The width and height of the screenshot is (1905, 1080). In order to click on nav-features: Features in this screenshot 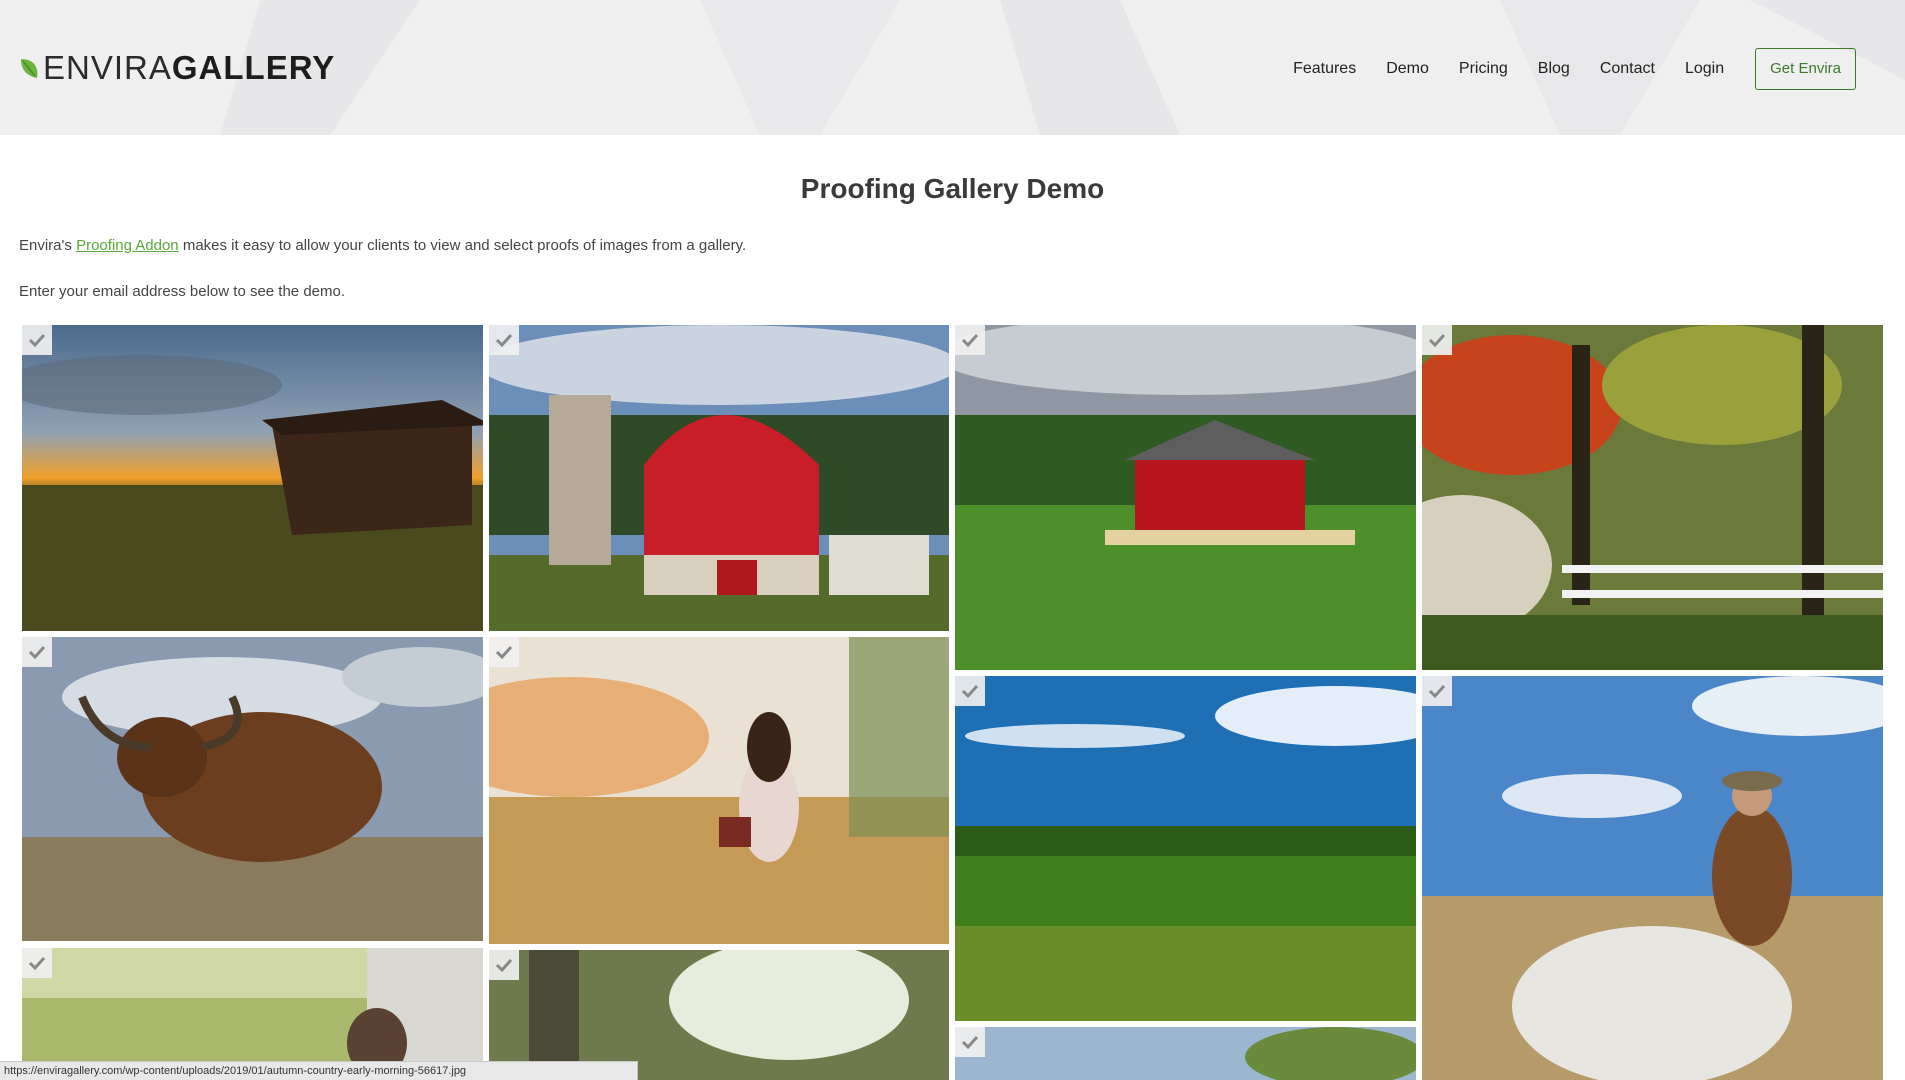, I will do `click(1324, 69)`.